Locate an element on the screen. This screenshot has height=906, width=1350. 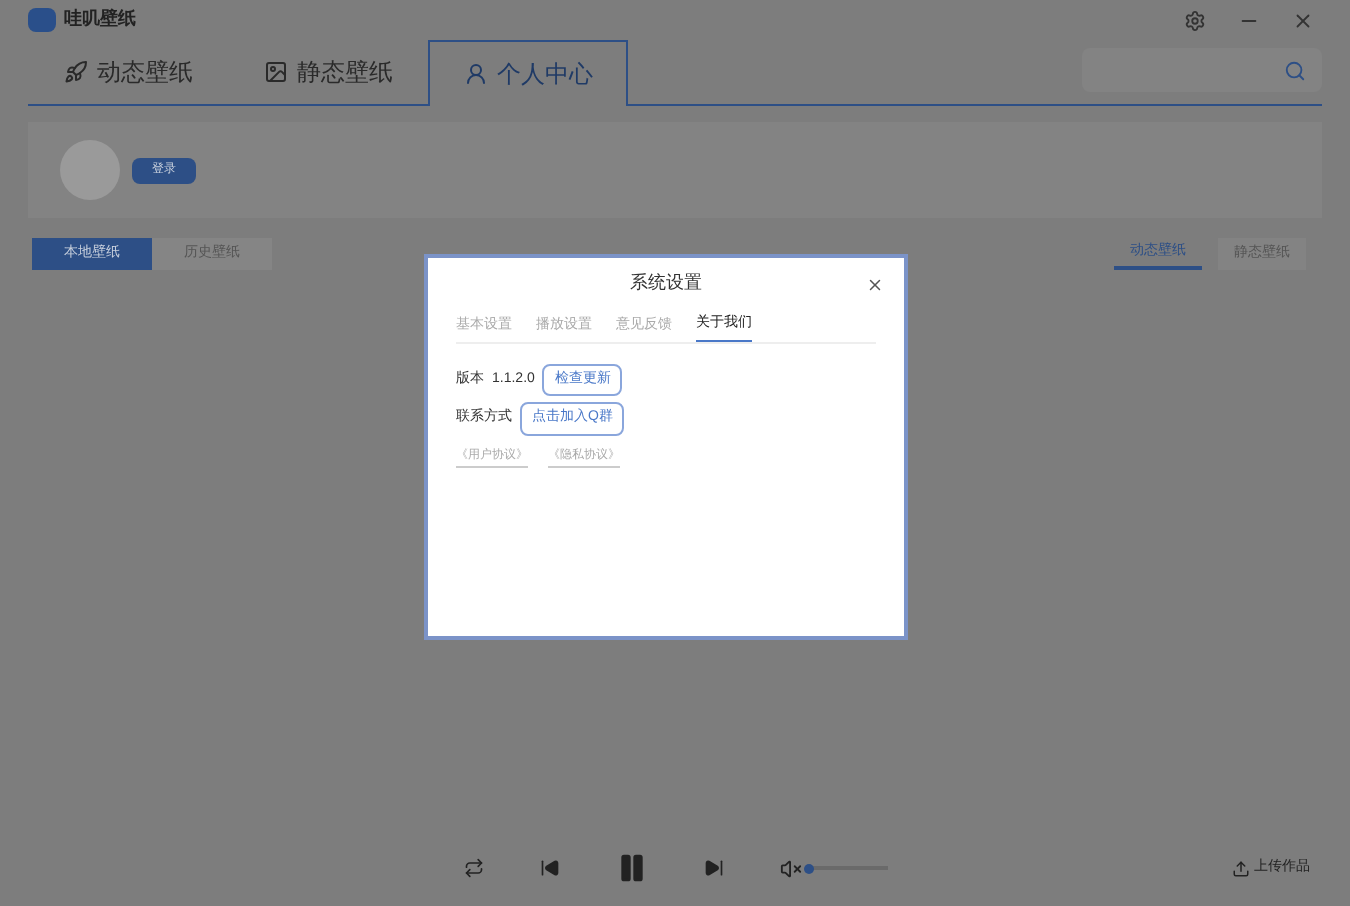
next-icon is located at coordinates (713, 868).